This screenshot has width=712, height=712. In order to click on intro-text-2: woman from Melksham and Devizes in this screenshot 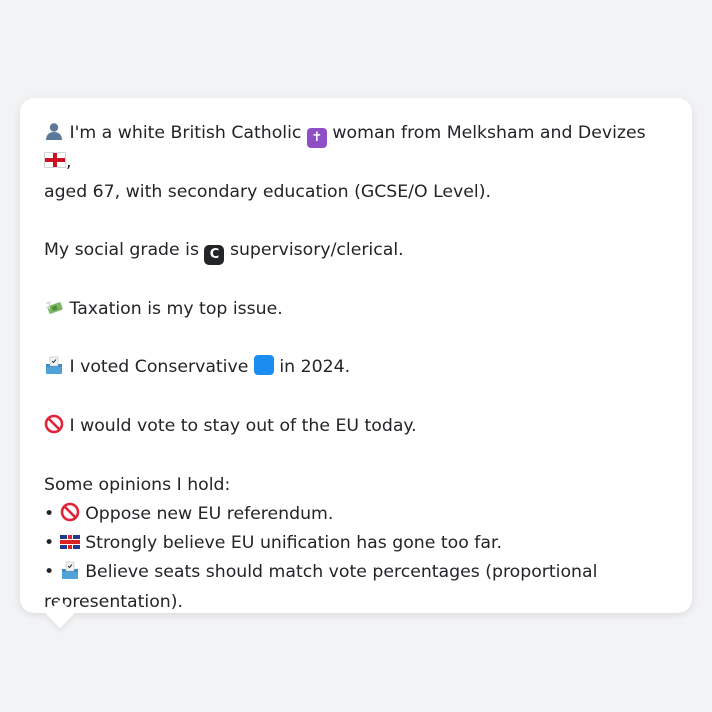, I will do `click(489, 133)`.